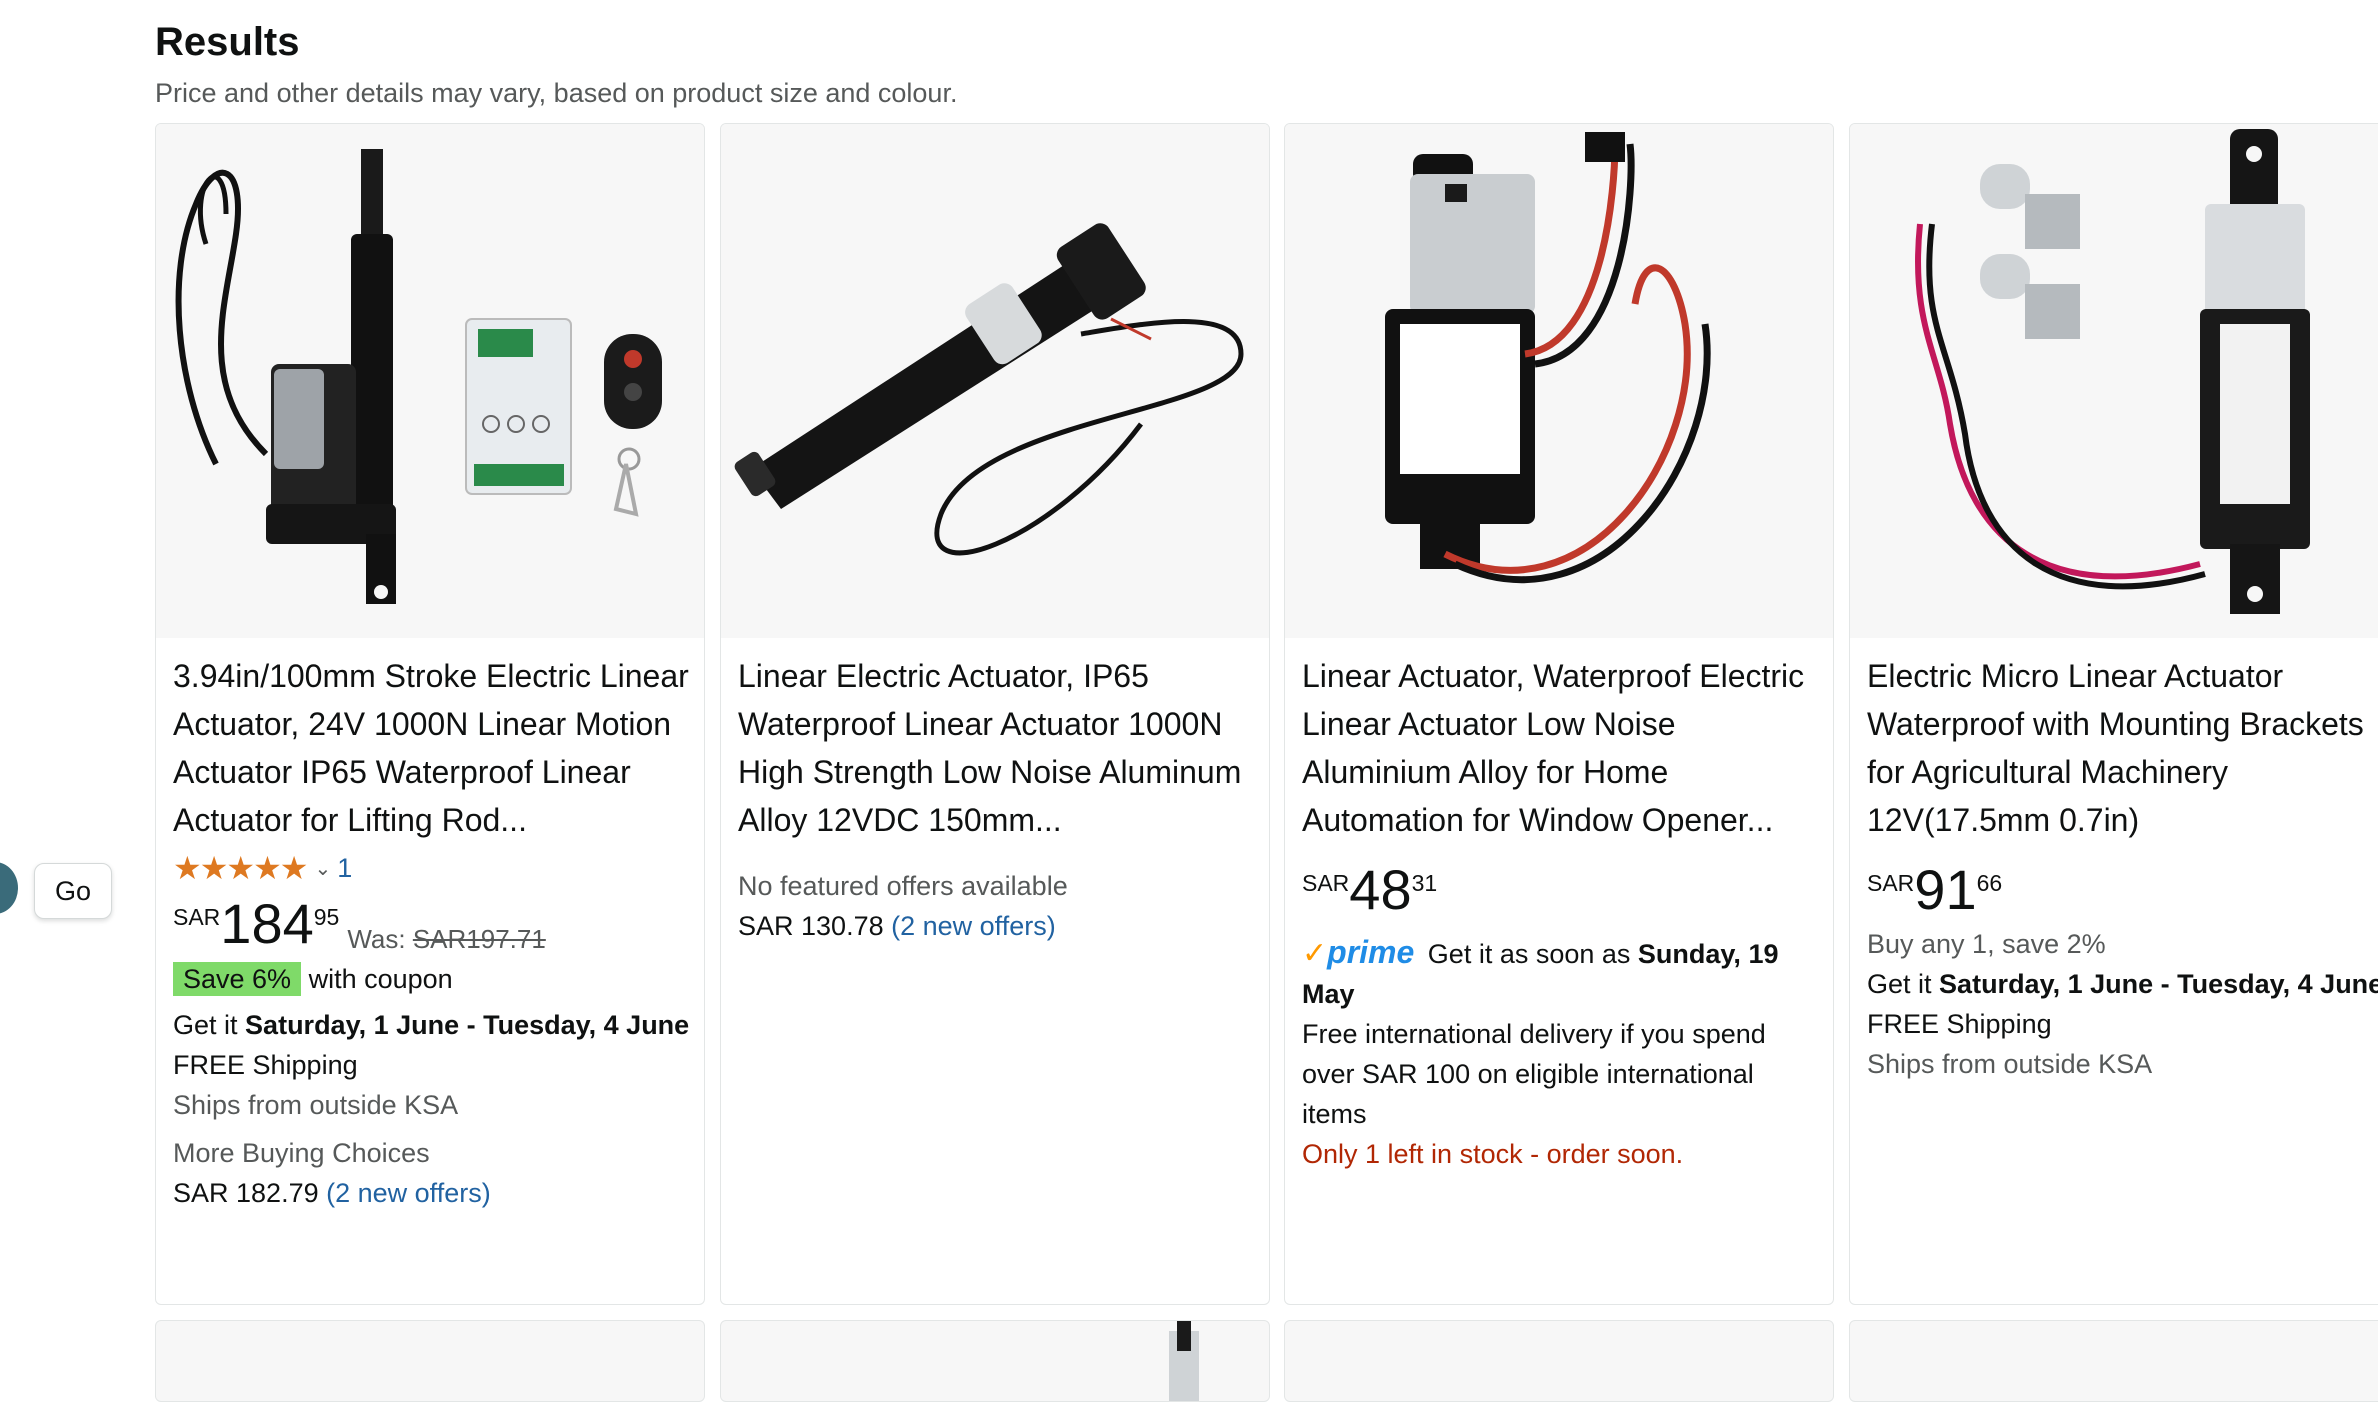  Describe the element at coordinates (322, 868) in the screenshot. I see `chevron-down-icon: ⌄` at that location.